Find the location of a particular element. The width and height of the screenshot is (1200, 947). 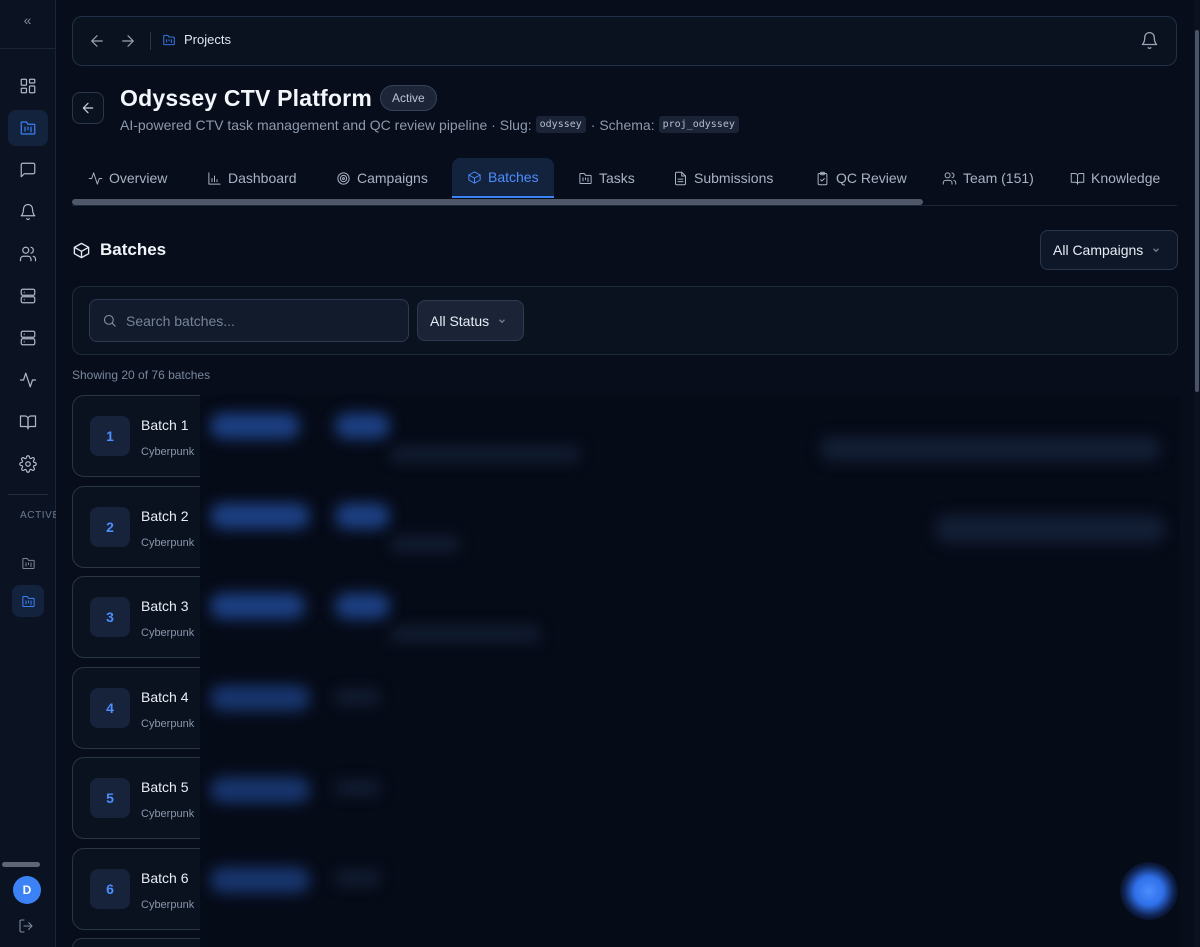

tab-label: Knowledge is located at coordinates (1126, 178).